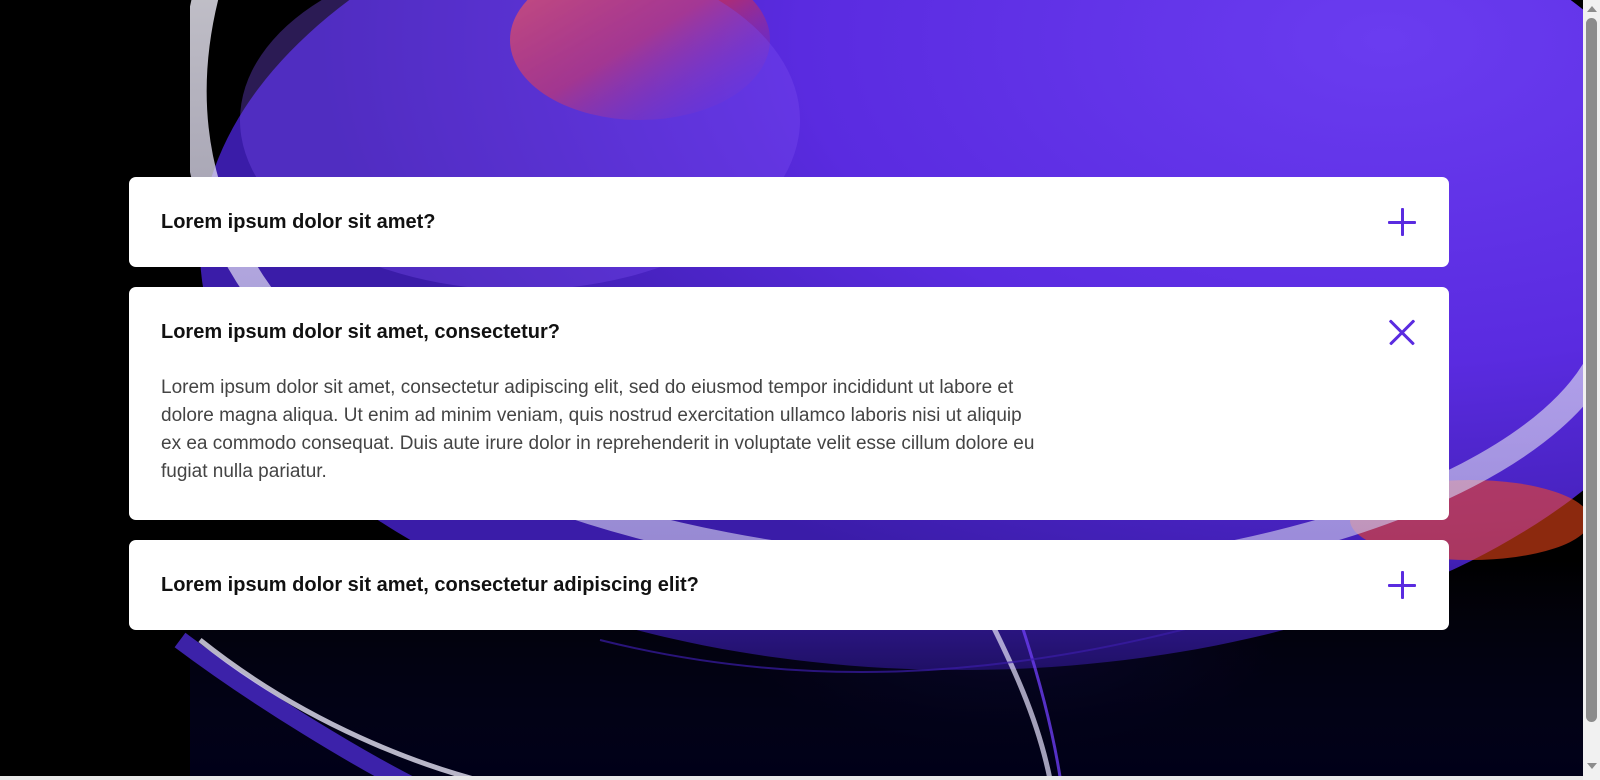 The height and width of the screenshot is (780, 1600). Describe the element at coordinates (1402, 332) in the screenshot. I see `close-icon` at that location.